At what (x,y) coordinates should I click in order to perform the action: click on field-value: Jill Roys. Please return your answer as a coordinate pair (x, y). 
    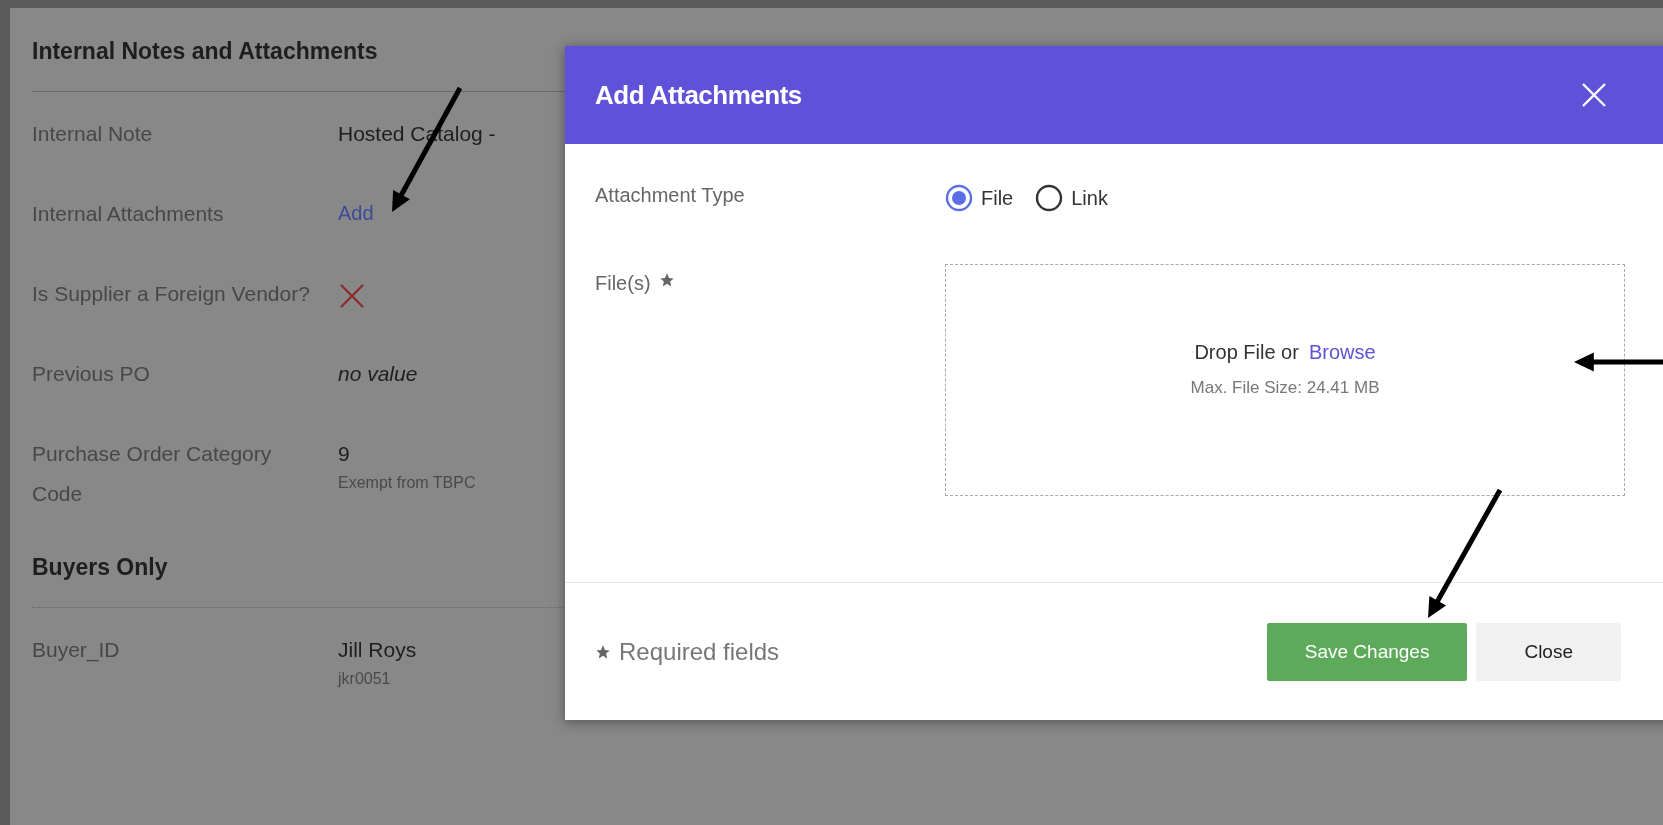
    Looking at the image, I should click on (378, 650).